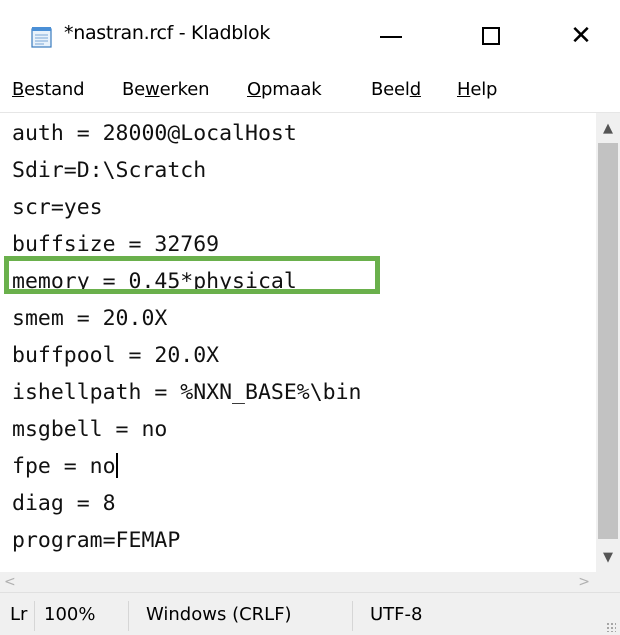  What do you see at coordinates (187, 392) in the screenshot?
I see `text-line: ishellpath = %NXN_BASE%\bin` at bounding box center [187, 392].